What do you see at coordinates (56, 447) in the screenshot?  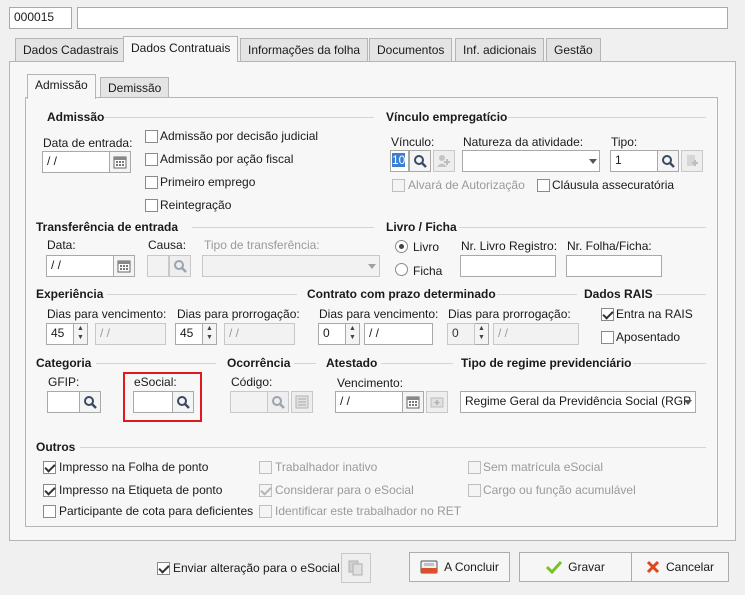 I see `outros-title: Outros` at bounding box center [56, 447].